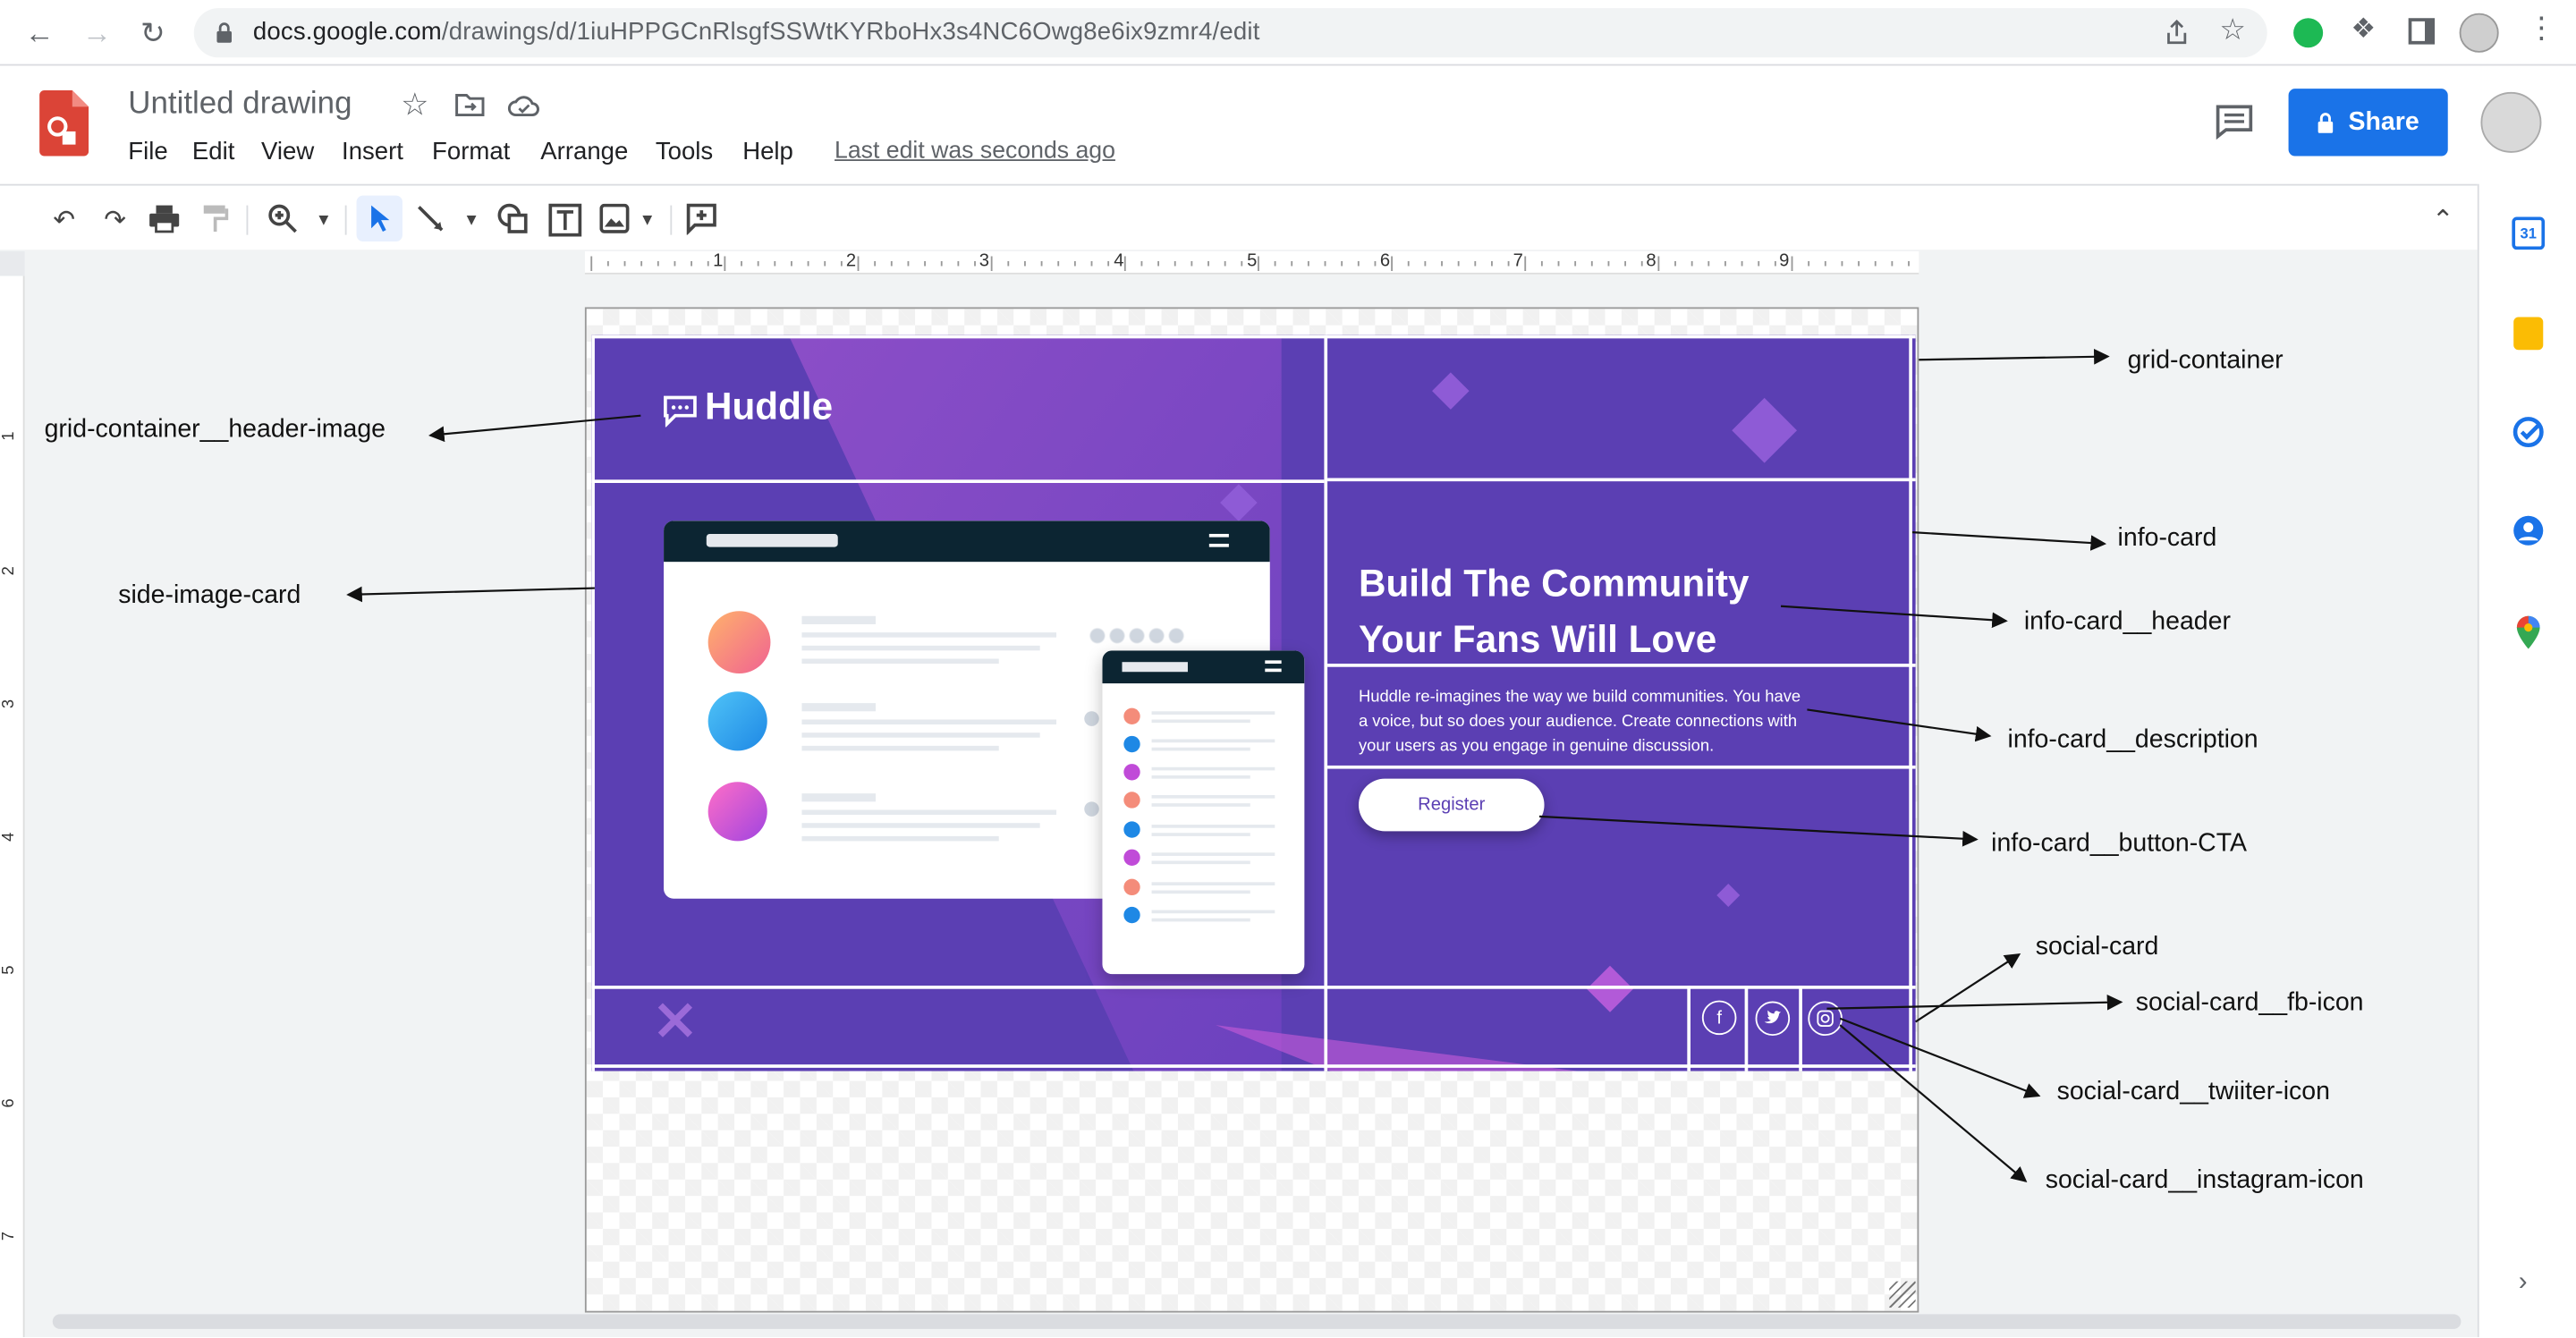  I want to click on annotation-side-image-card: side-image-card, so click(209, 595).